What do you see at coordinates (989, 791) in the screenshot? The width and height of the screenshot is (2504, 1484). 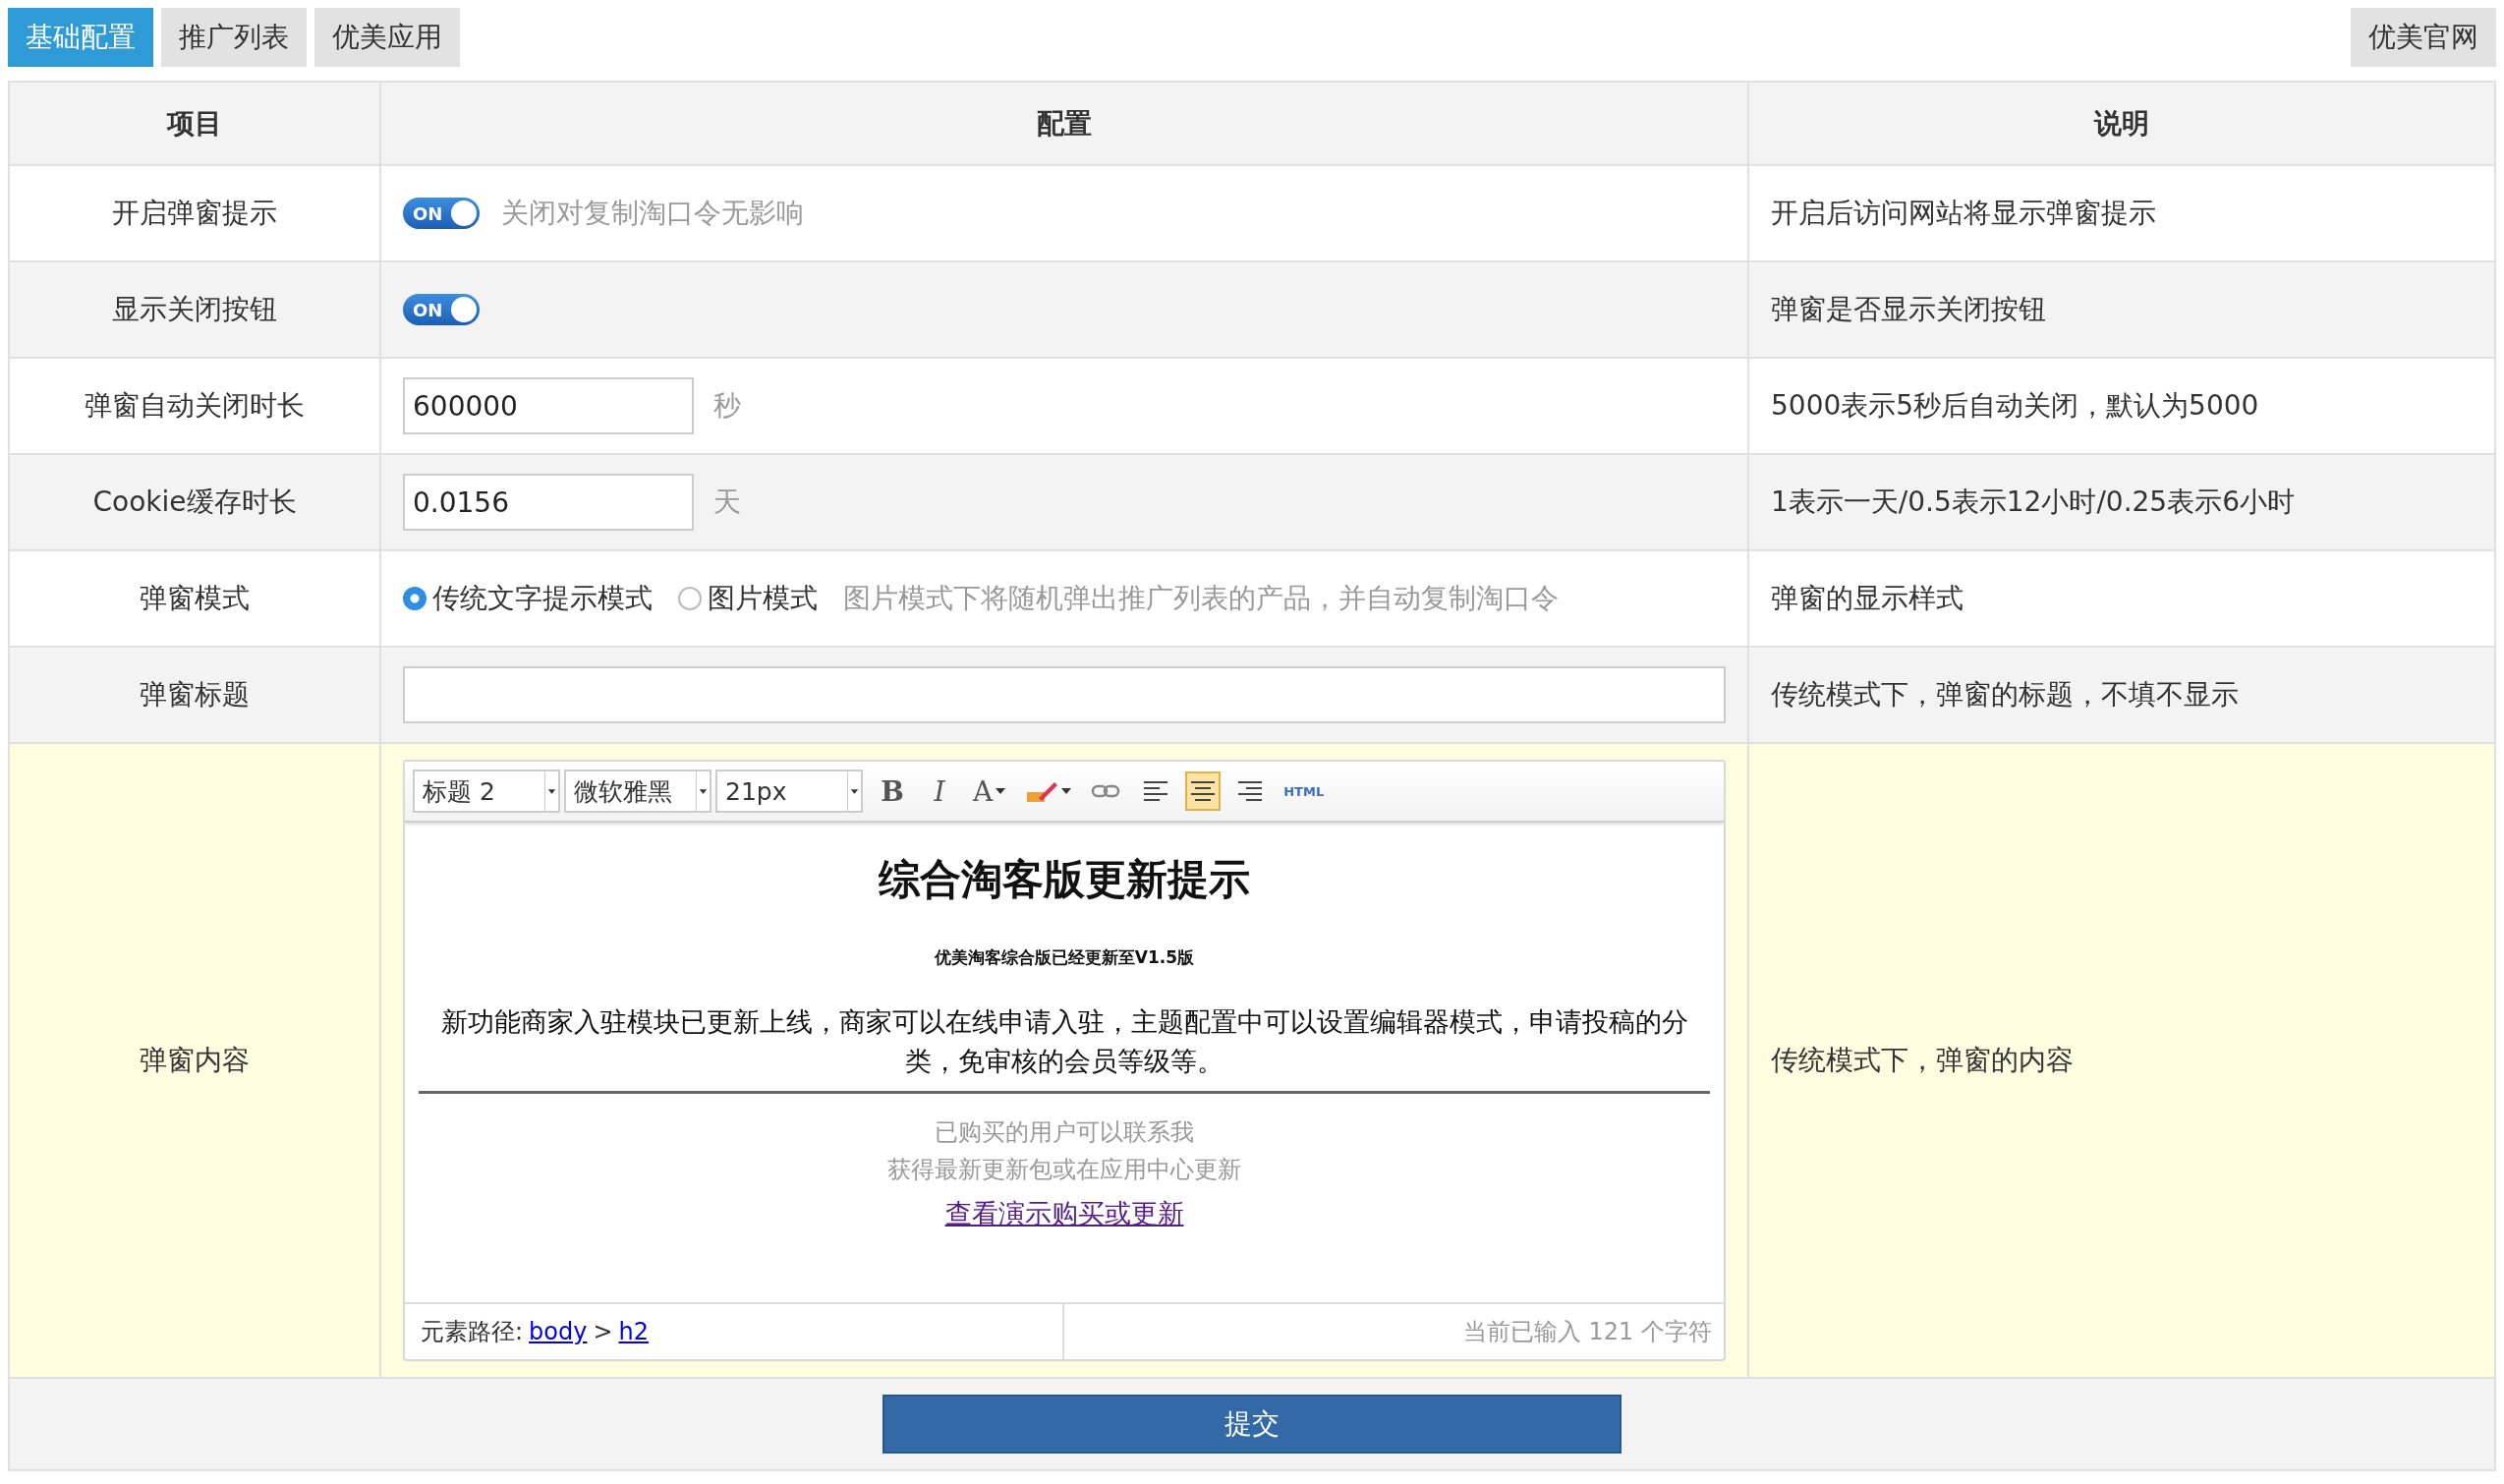 I see `font-color-button: A` at bounding box center [989, 791].